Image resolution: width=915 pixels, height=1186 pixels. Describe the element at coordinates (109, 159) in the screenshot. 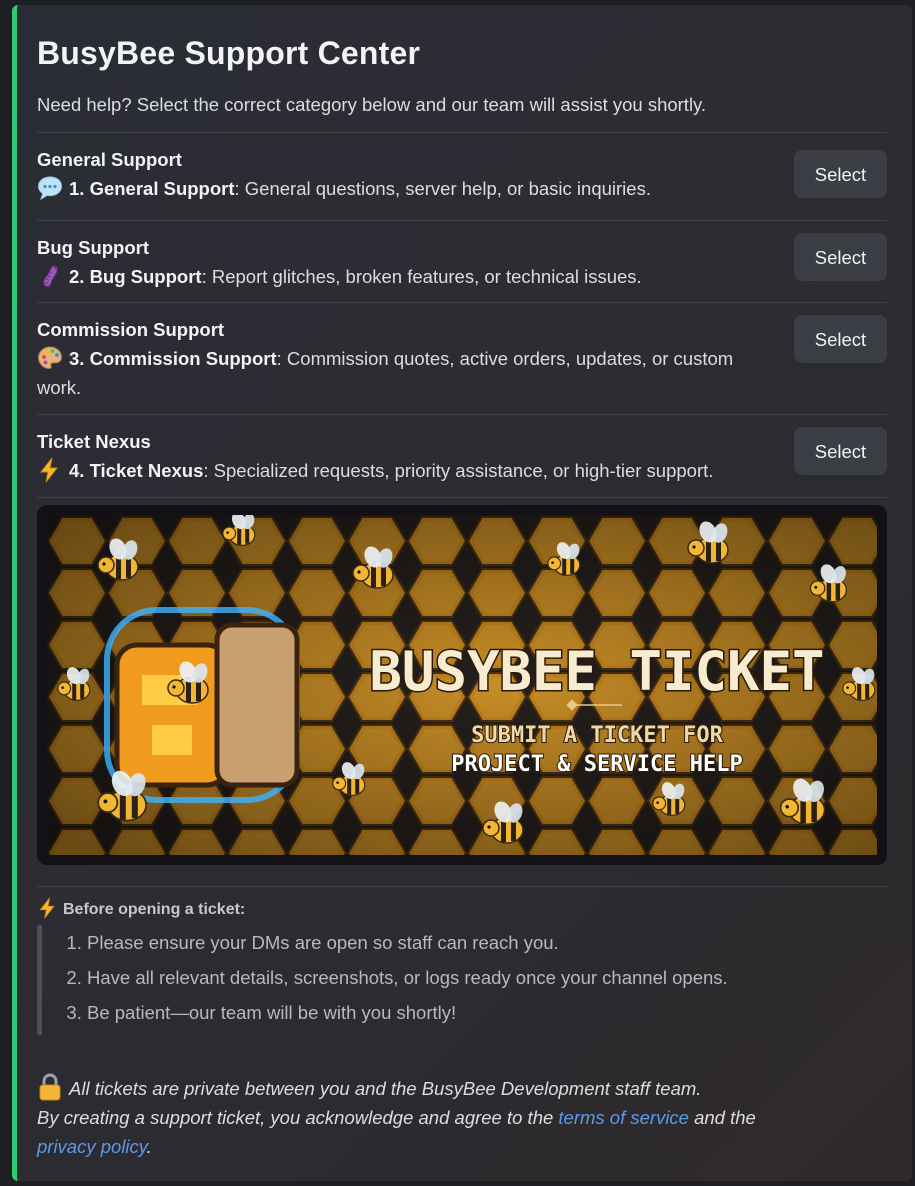

I see `category-title: General Support` at that location.